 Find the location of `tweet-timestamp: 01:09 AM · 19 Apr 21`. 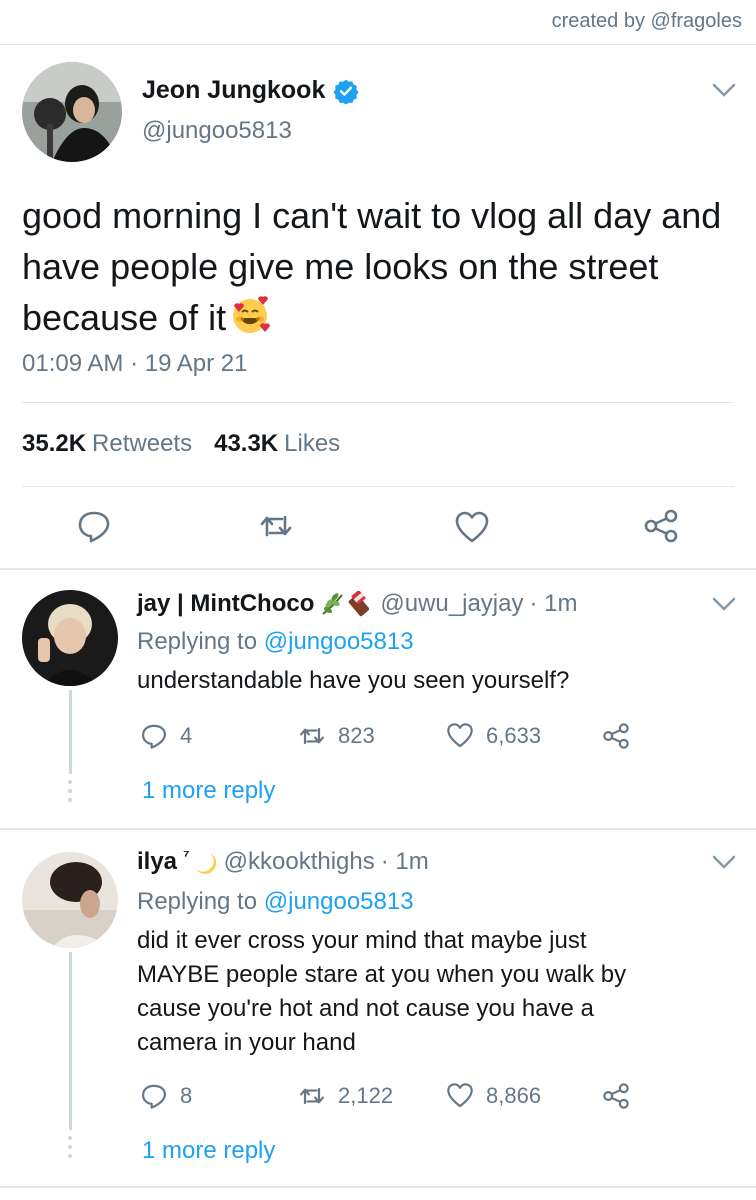

tweet-timestamp: 01:09 AM · 19 Apr 21 is located at coordinates (134, 364).